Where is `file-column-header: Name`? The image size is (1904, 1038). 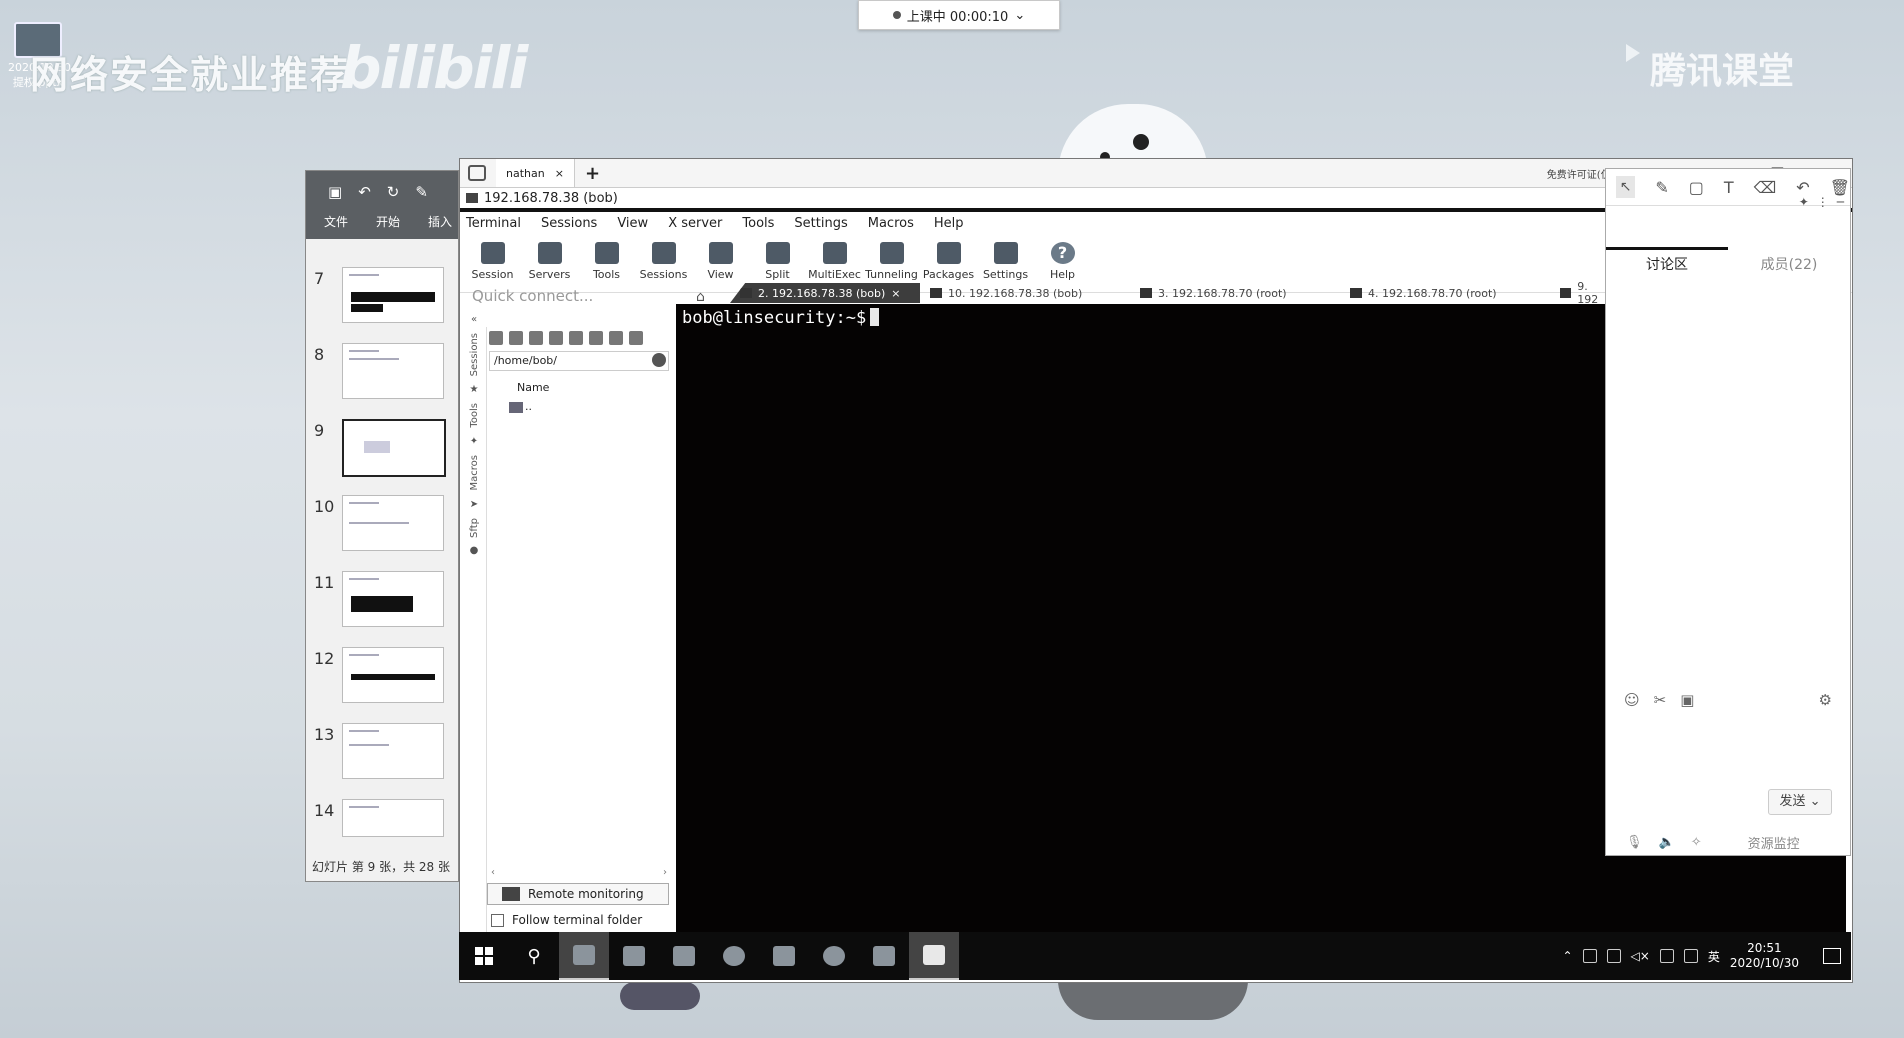 file-column-header: Name is located at coordinates (579, 383).